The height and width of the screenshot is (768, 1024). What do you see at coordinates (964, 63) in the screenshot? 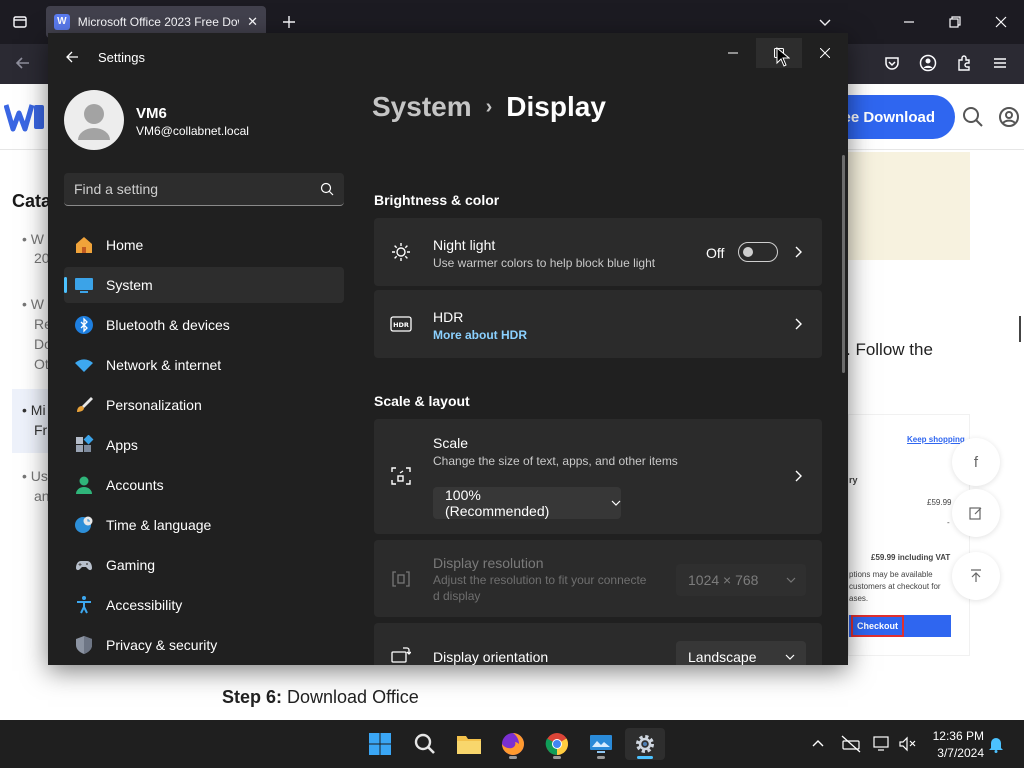
I see `extensions-icon` at bounding box center [964, 63].